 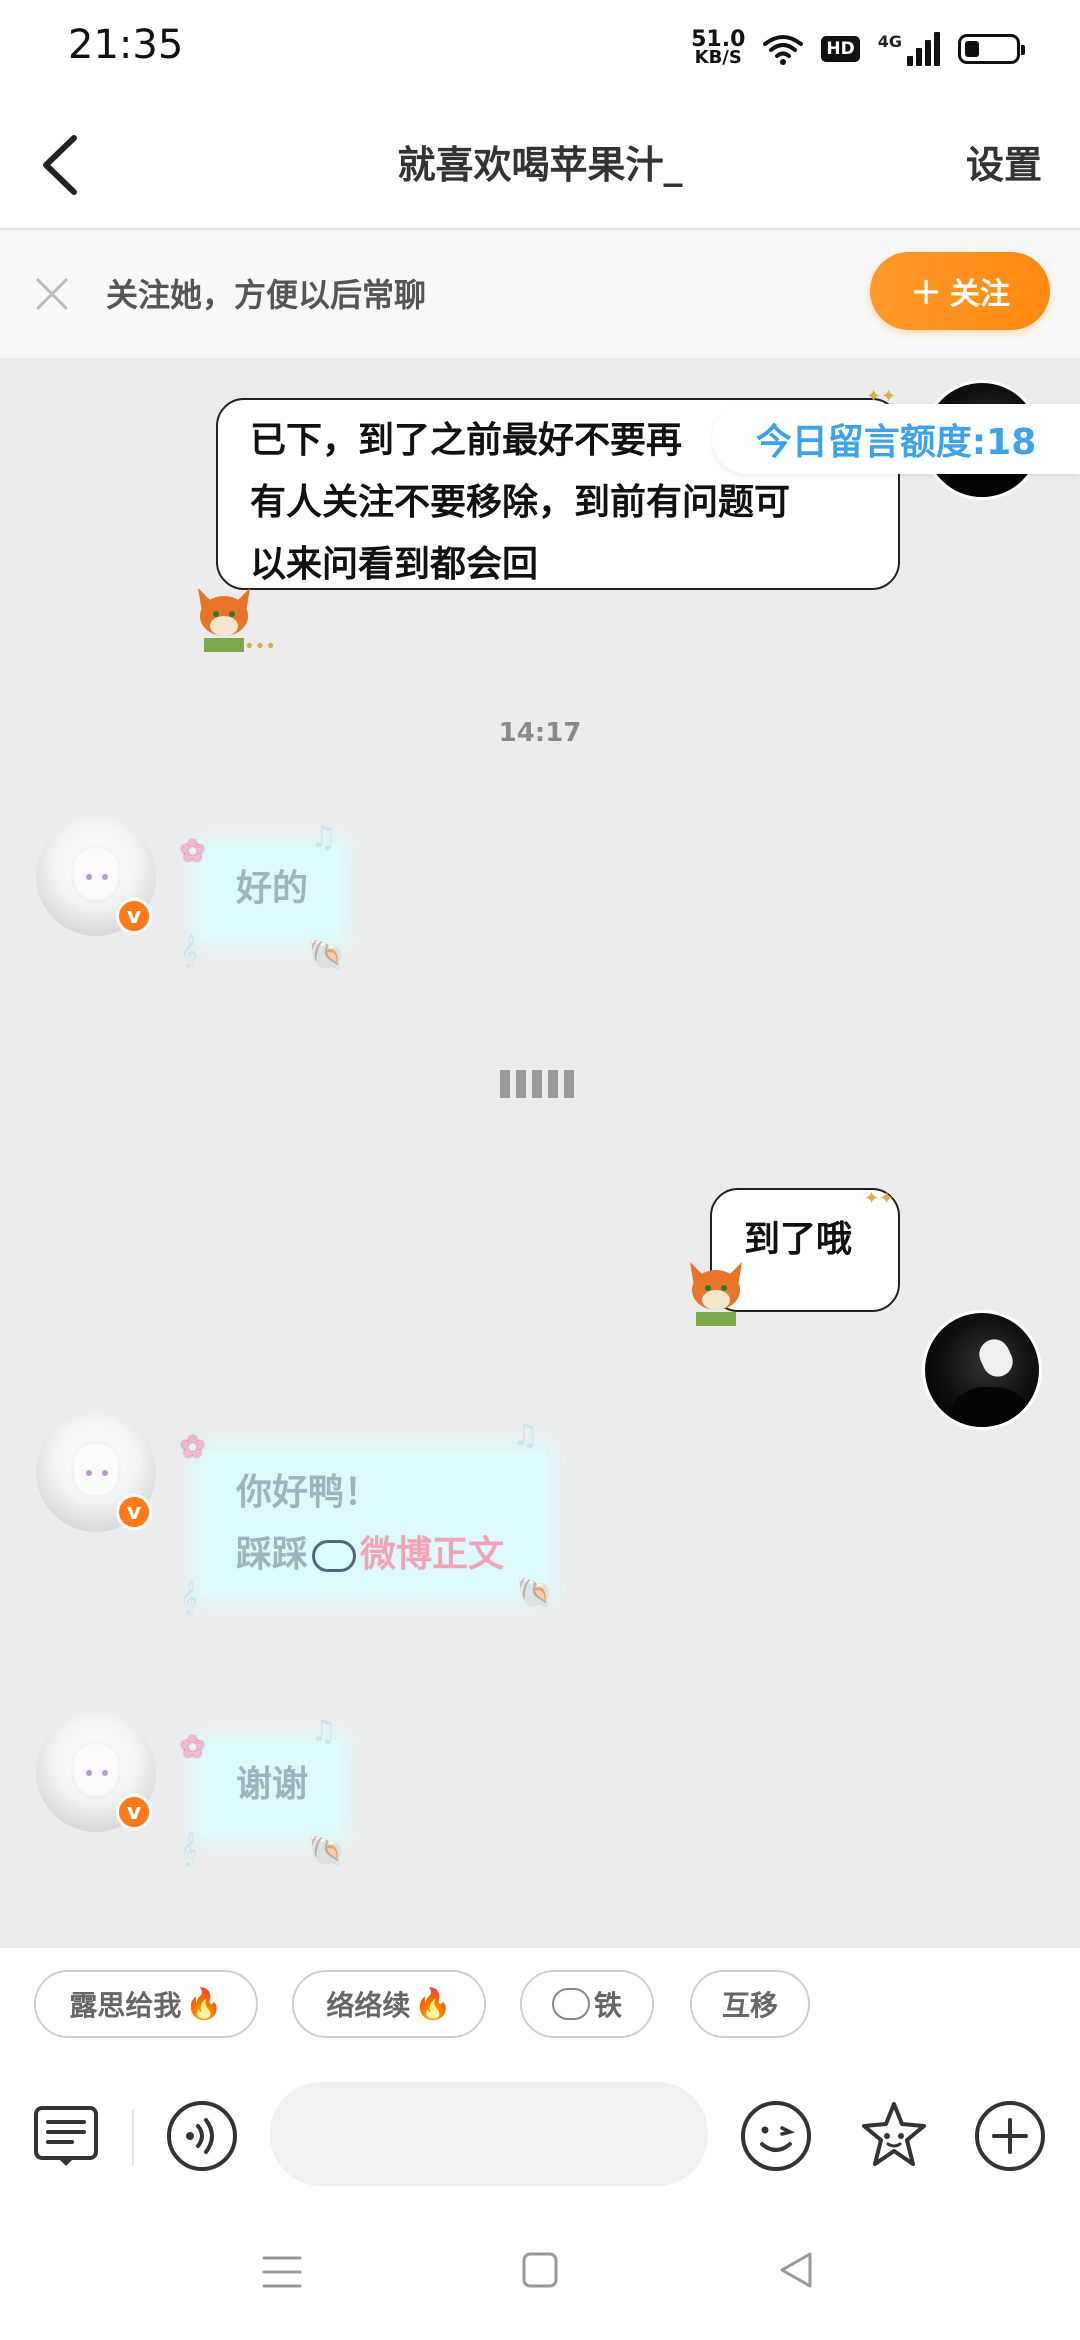 What do you see at coordinates (125, 2005) in the screenshot?
I see `quick-reply-label: 露思给我` at bounding box center [125, 2005].